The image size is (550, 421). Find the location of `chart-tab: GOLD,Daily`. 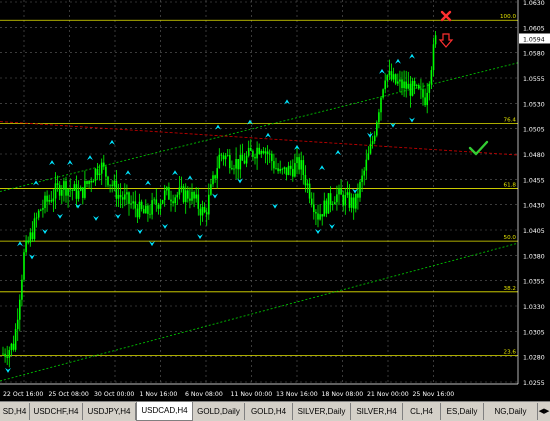

chart-tab: GOLD,Daily is located at coordinates (219, 411).